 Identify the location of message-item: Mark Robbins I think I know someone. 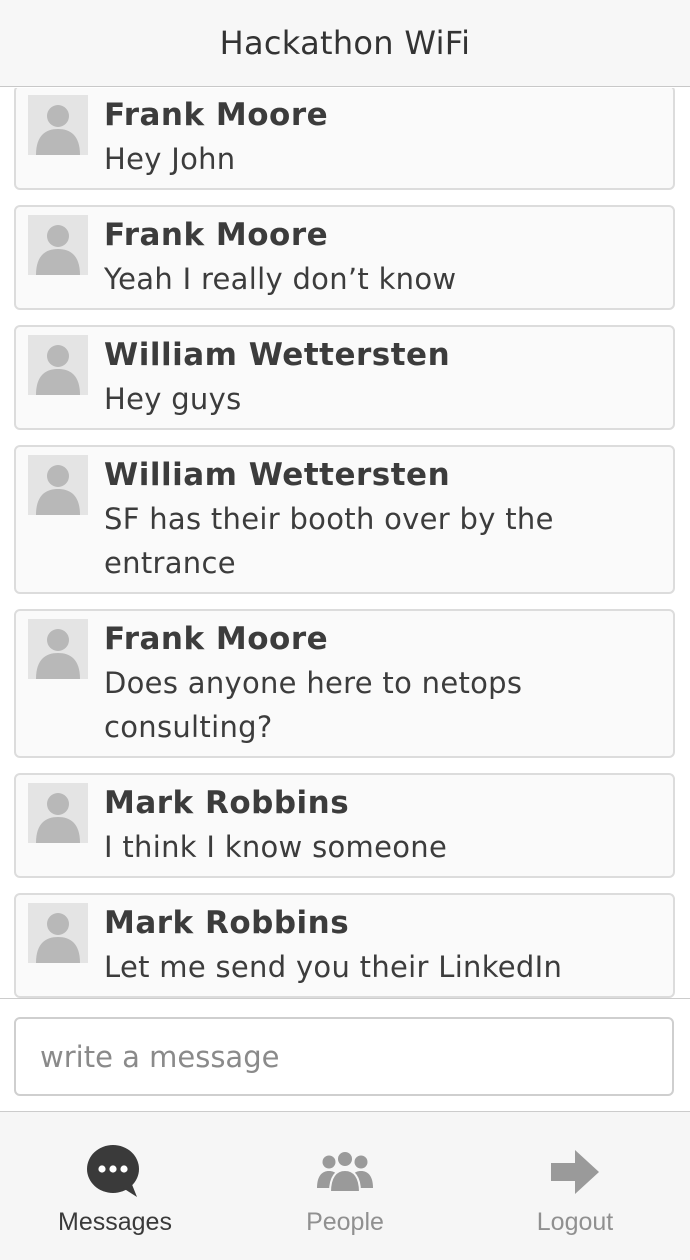
(344, 825).